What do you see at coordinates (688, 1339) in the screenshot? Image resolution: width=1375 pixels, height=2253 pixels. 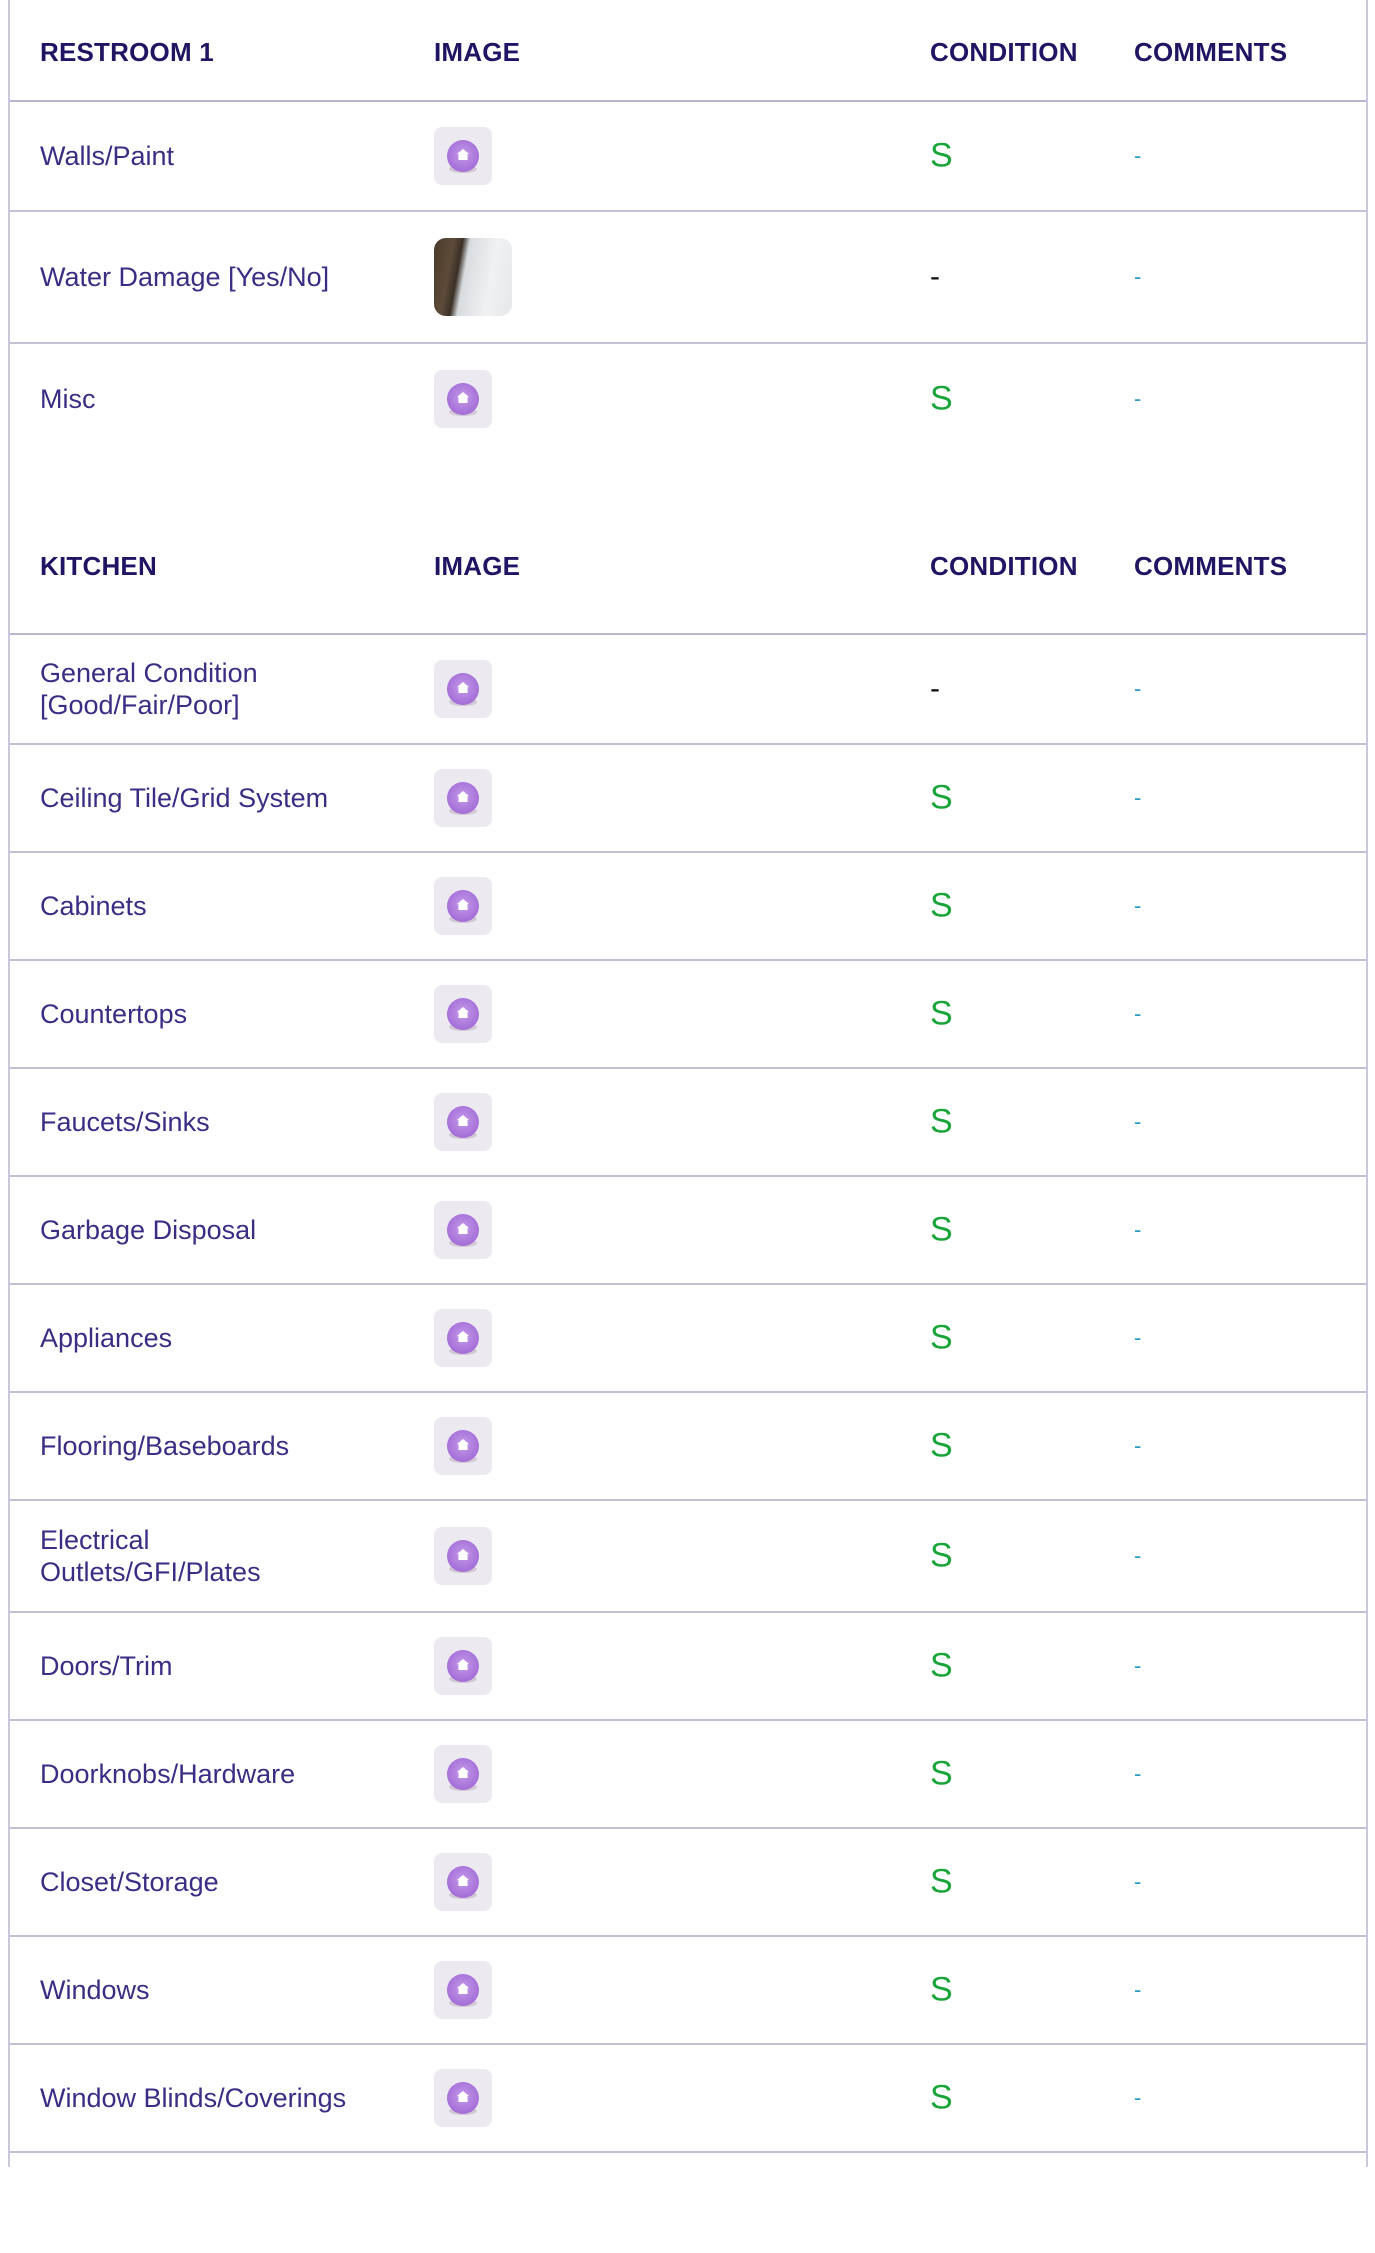 I see `table-row: Appliances S -` at bounding box center [688, 1339].